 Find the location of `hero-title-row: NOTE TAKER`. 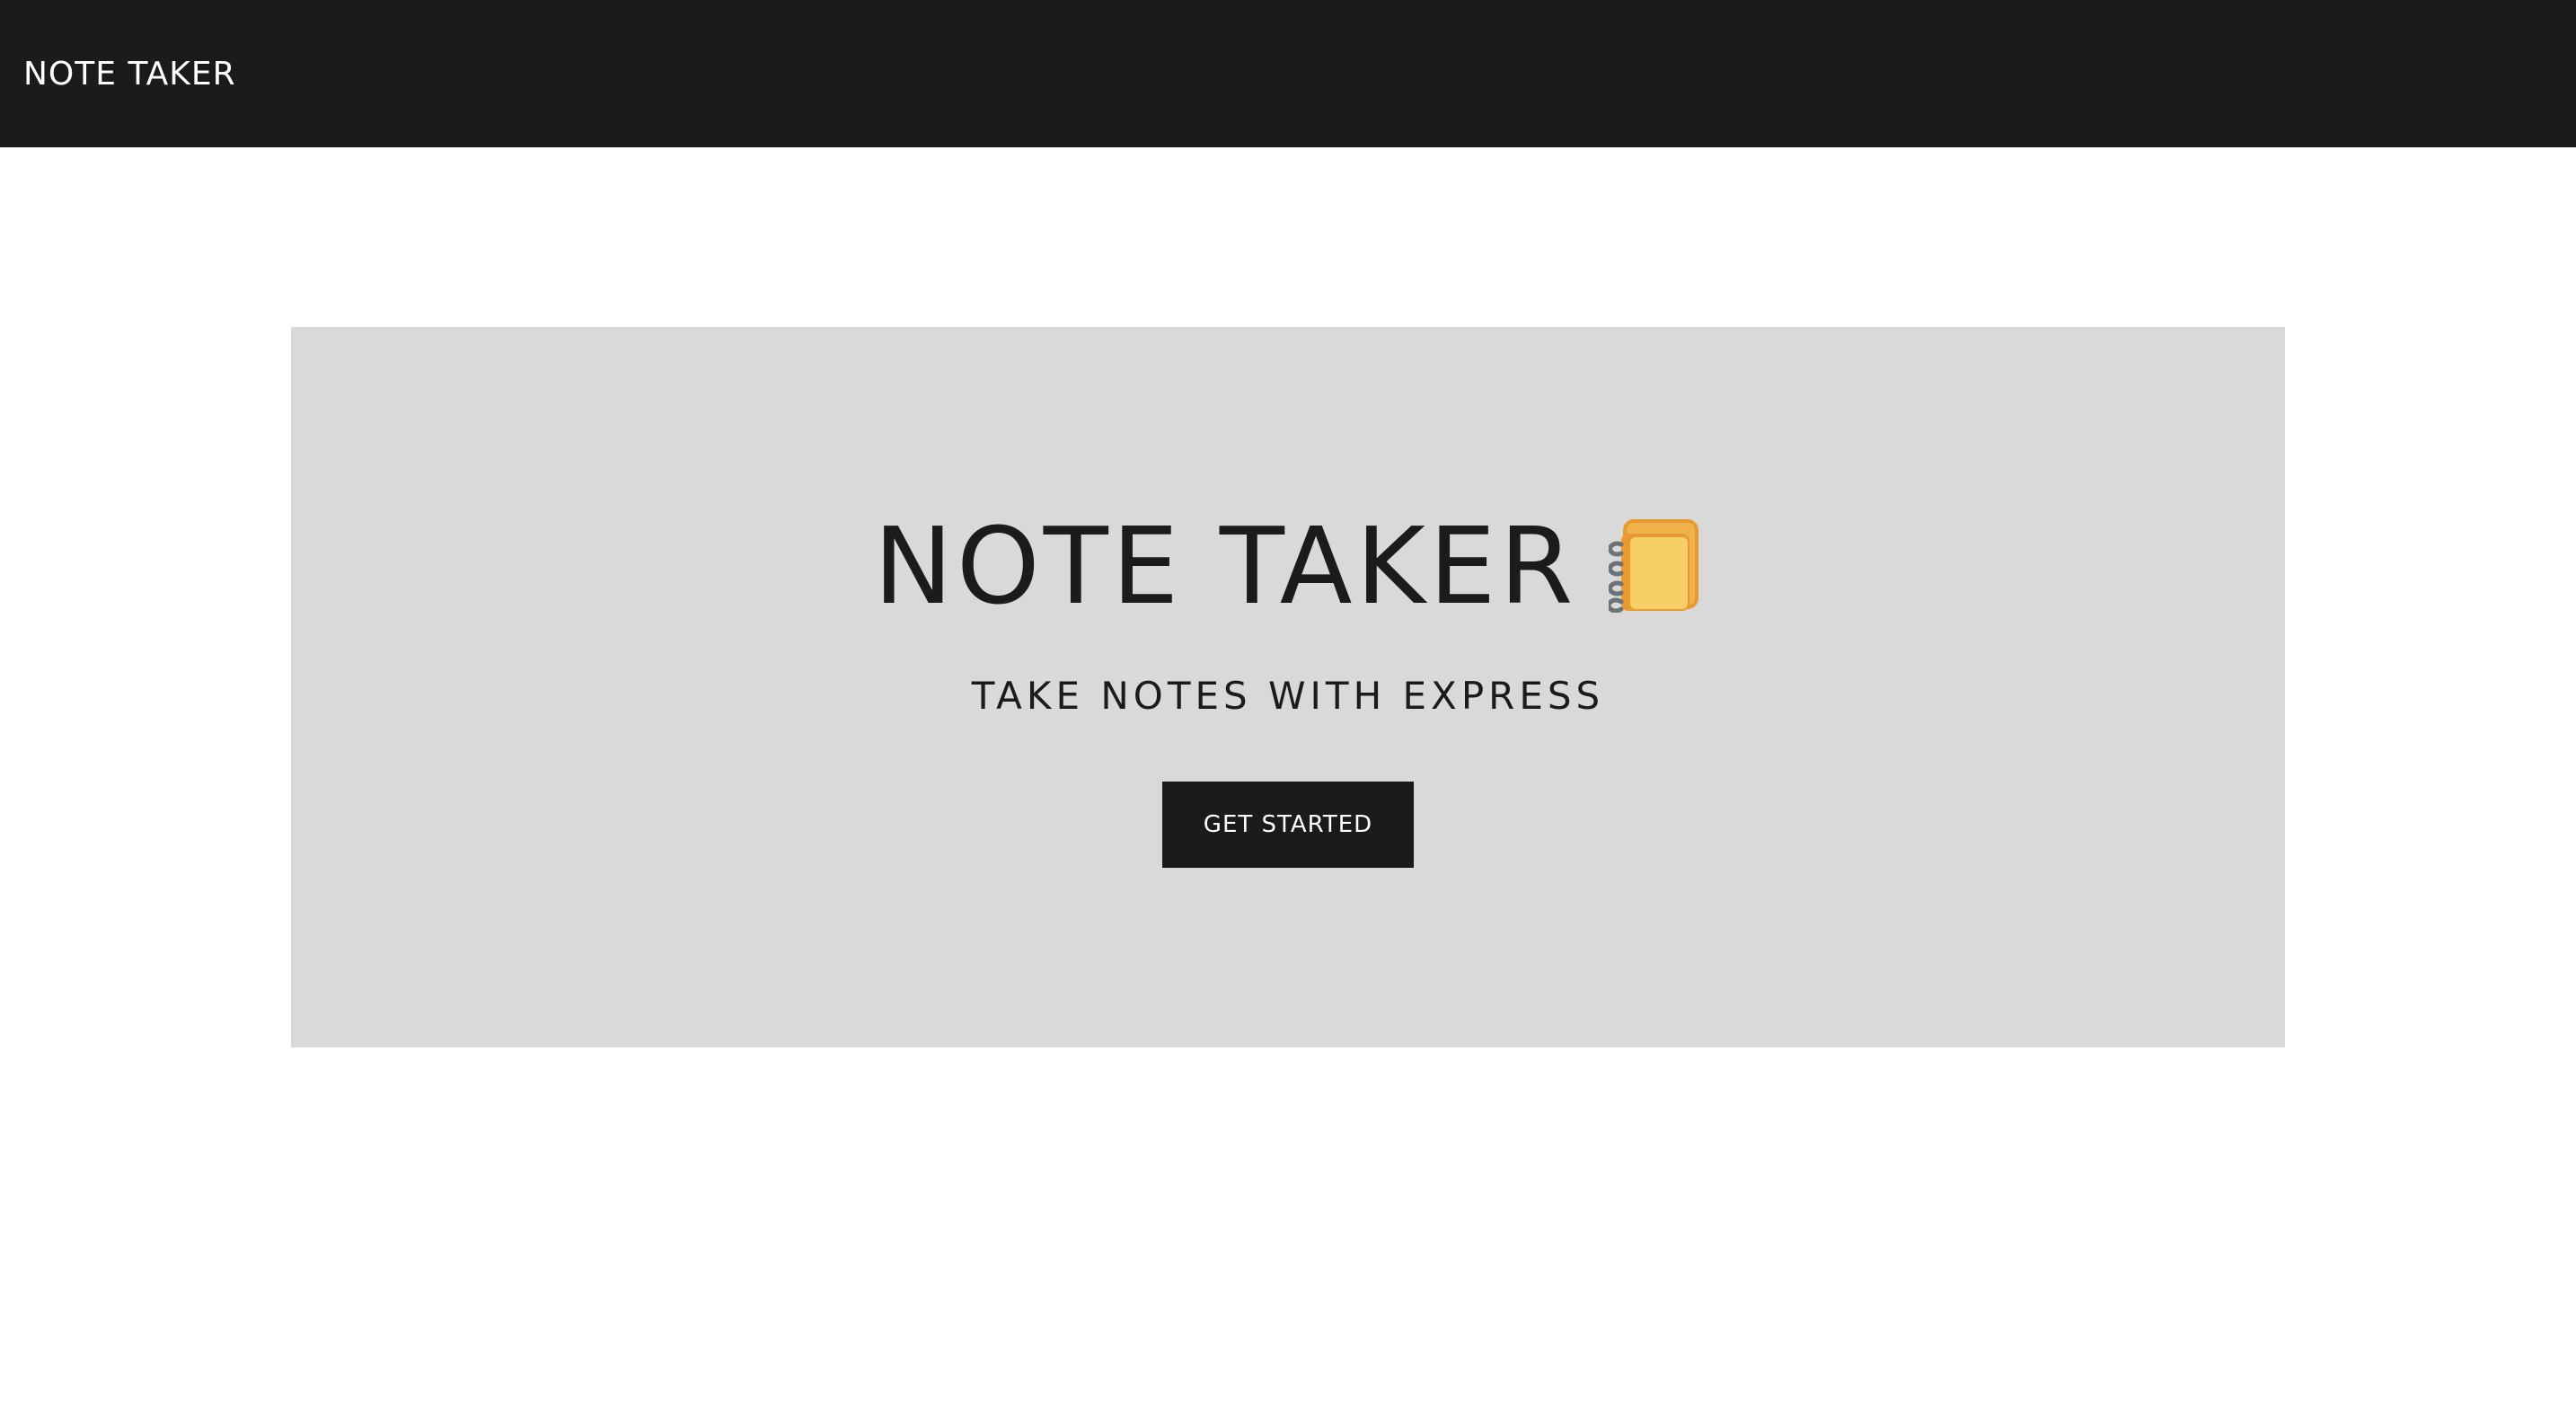

hero-title-row: NOTE TAKER is located at coordinates (1288, 566).